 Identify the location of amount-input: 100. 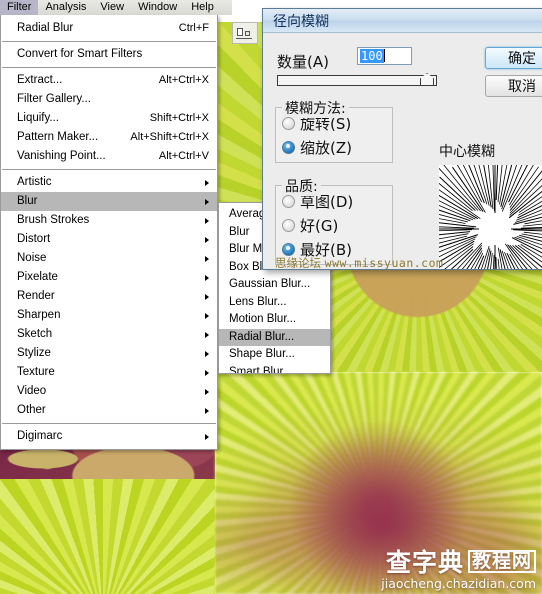
(384, 56).